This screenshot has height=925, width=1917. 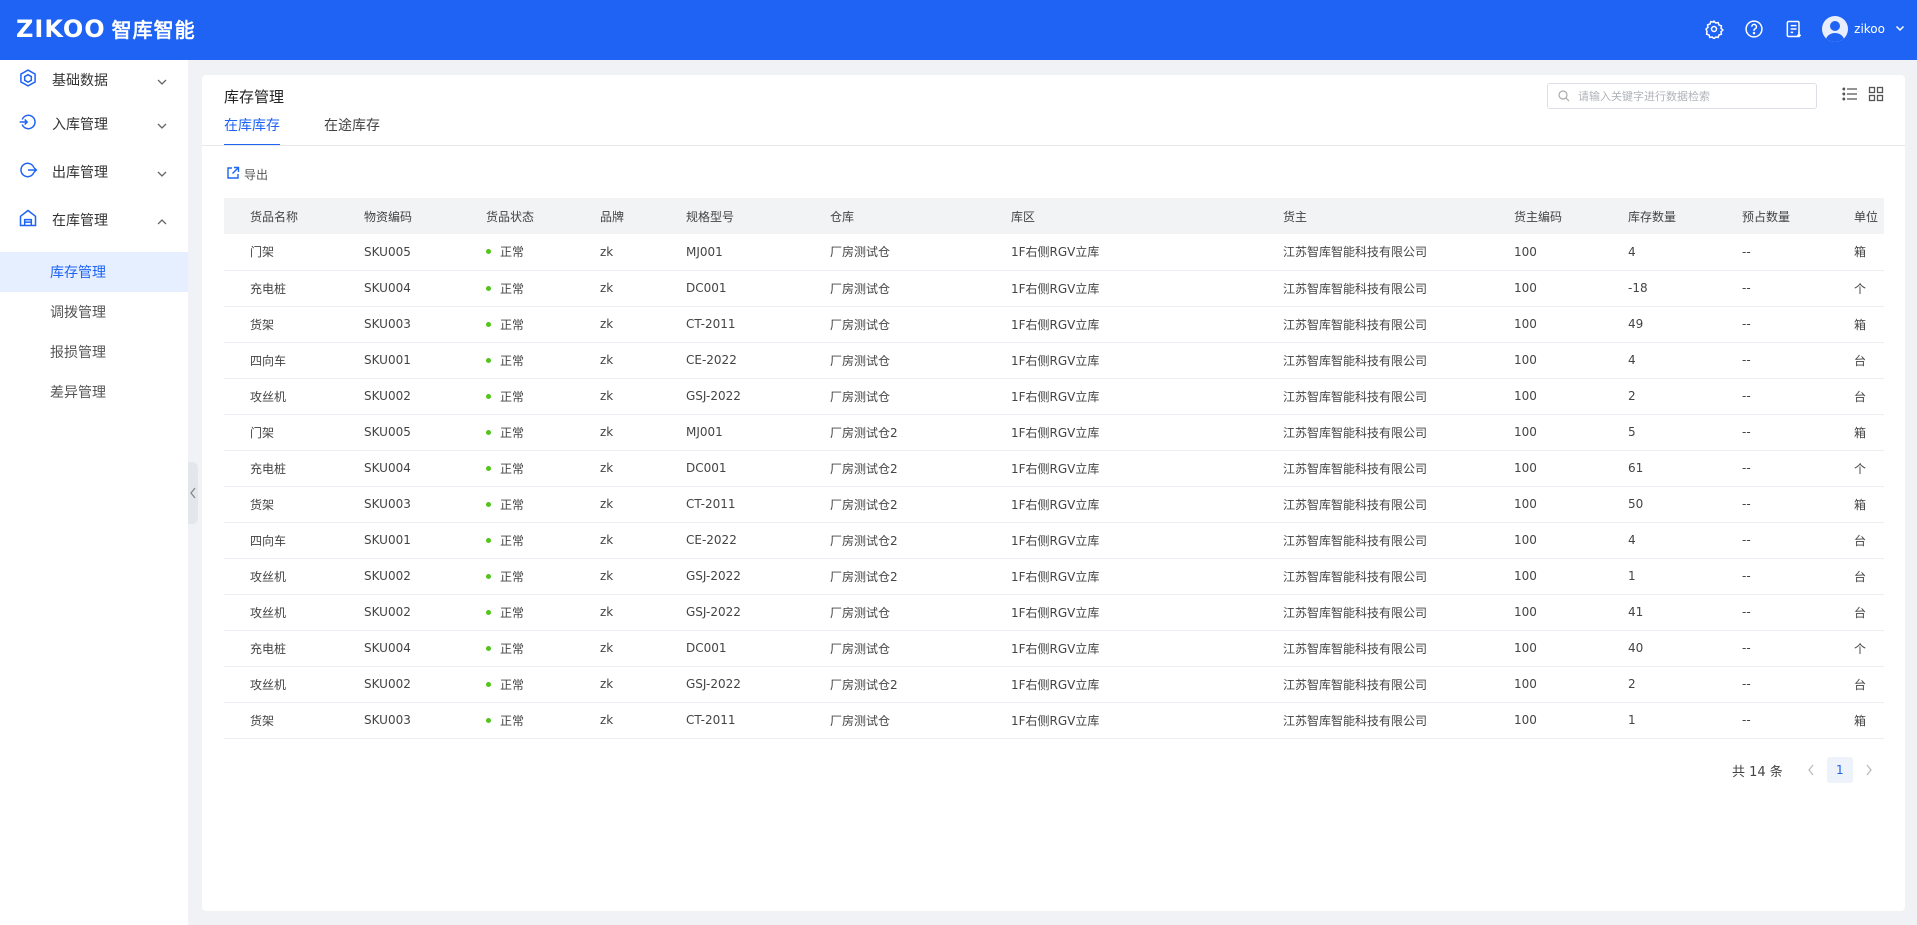 What do you see at coordinates (193, 493) in the screenshot?
I see `sidebar-collapse-handle` at bounding box center [193, 493].